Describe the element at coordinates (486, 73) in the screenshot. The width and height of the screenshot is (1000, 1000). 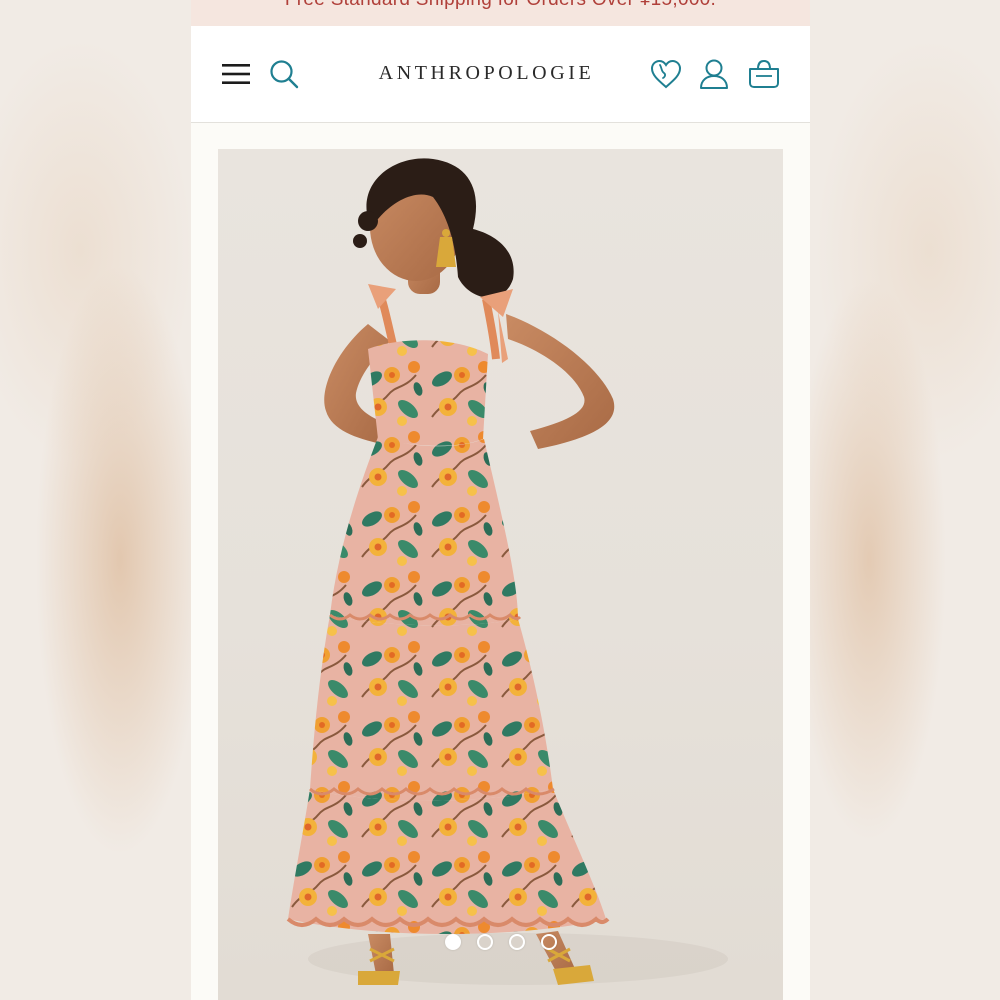
I see `brand-logo: ANTHROPOLOGIE` at that location.